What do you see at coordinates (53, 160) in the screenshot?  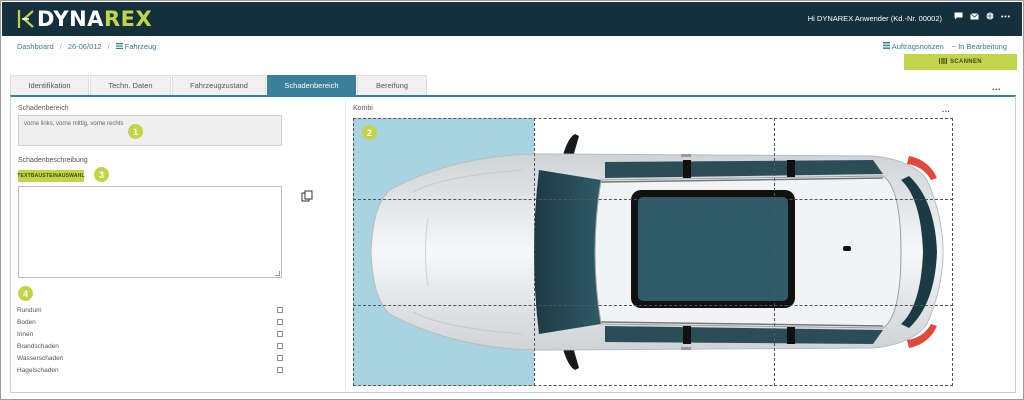 I see `damage-description-label: Schadenbeschreibung` at bounding box center [53, 160].